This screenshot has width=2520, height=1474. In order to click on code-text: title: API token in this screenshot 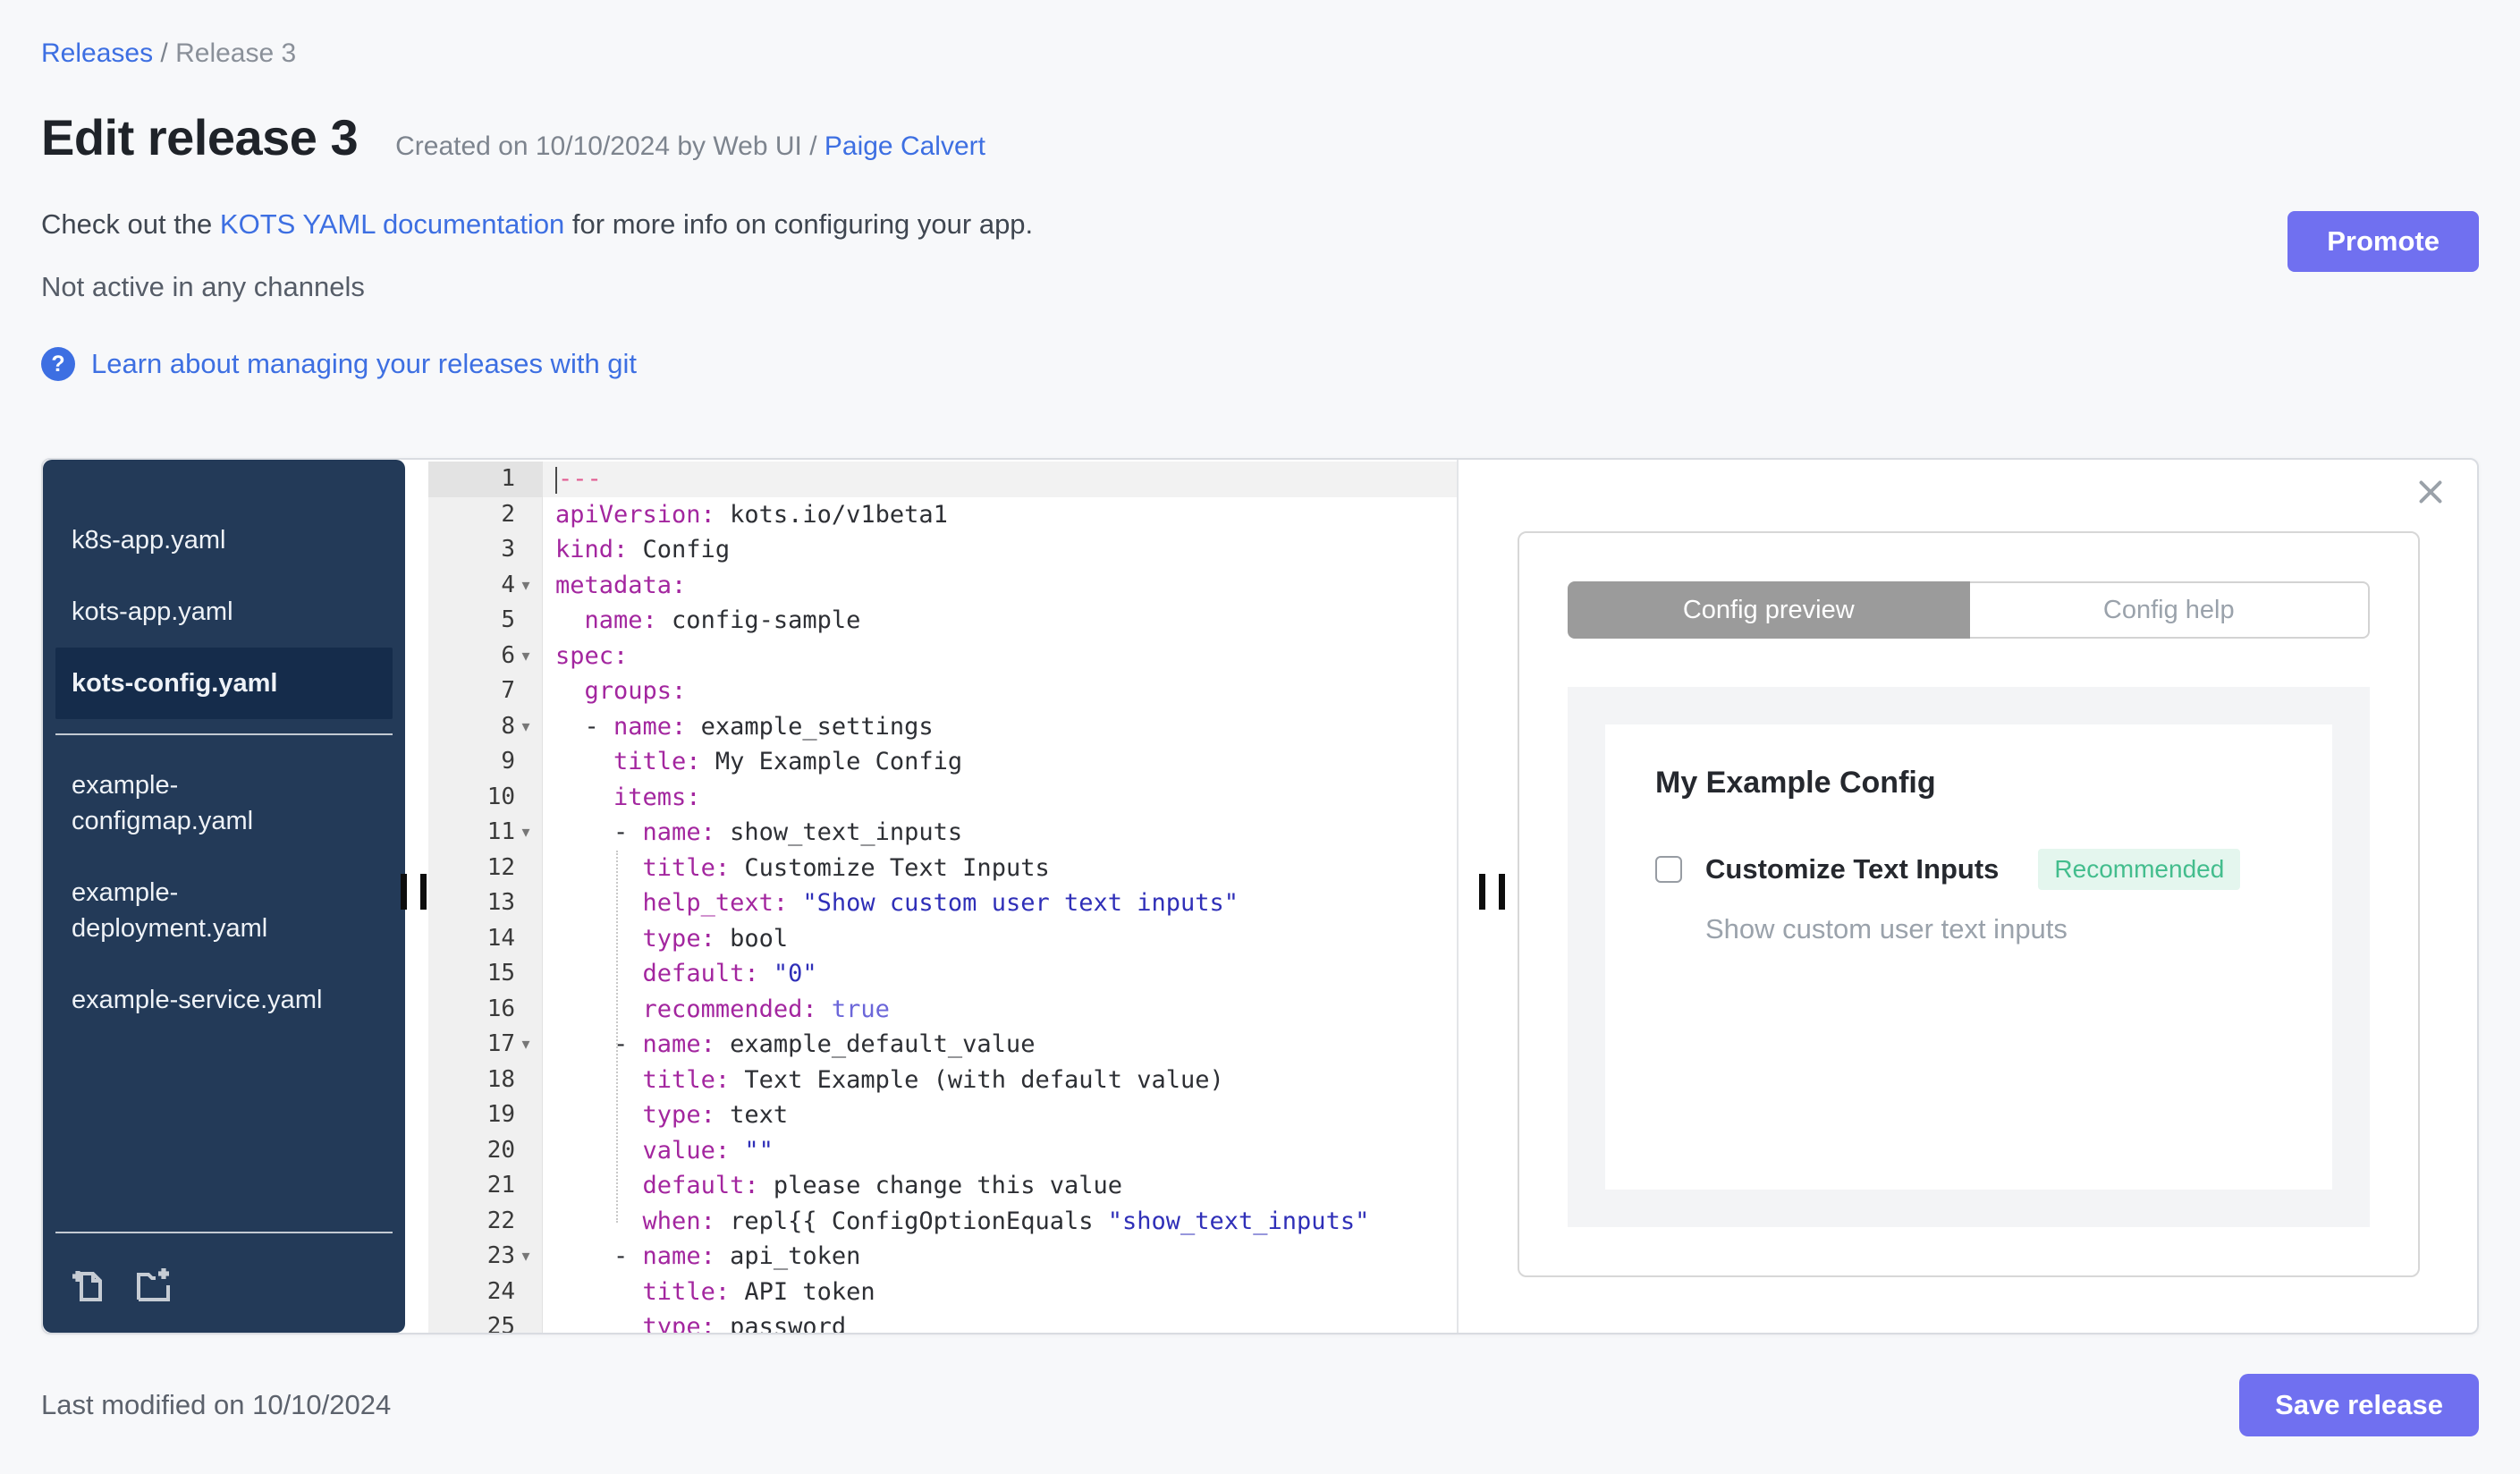, I will do `click(758, 1291)`.